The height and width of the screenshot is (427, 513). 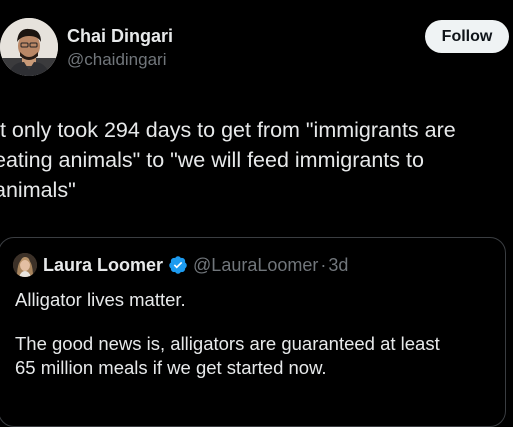 What do you see at coordinates (120, 36) in the screenshot?
I see `author-display-name: Chai Dingari` at bounding box center [120, 36].